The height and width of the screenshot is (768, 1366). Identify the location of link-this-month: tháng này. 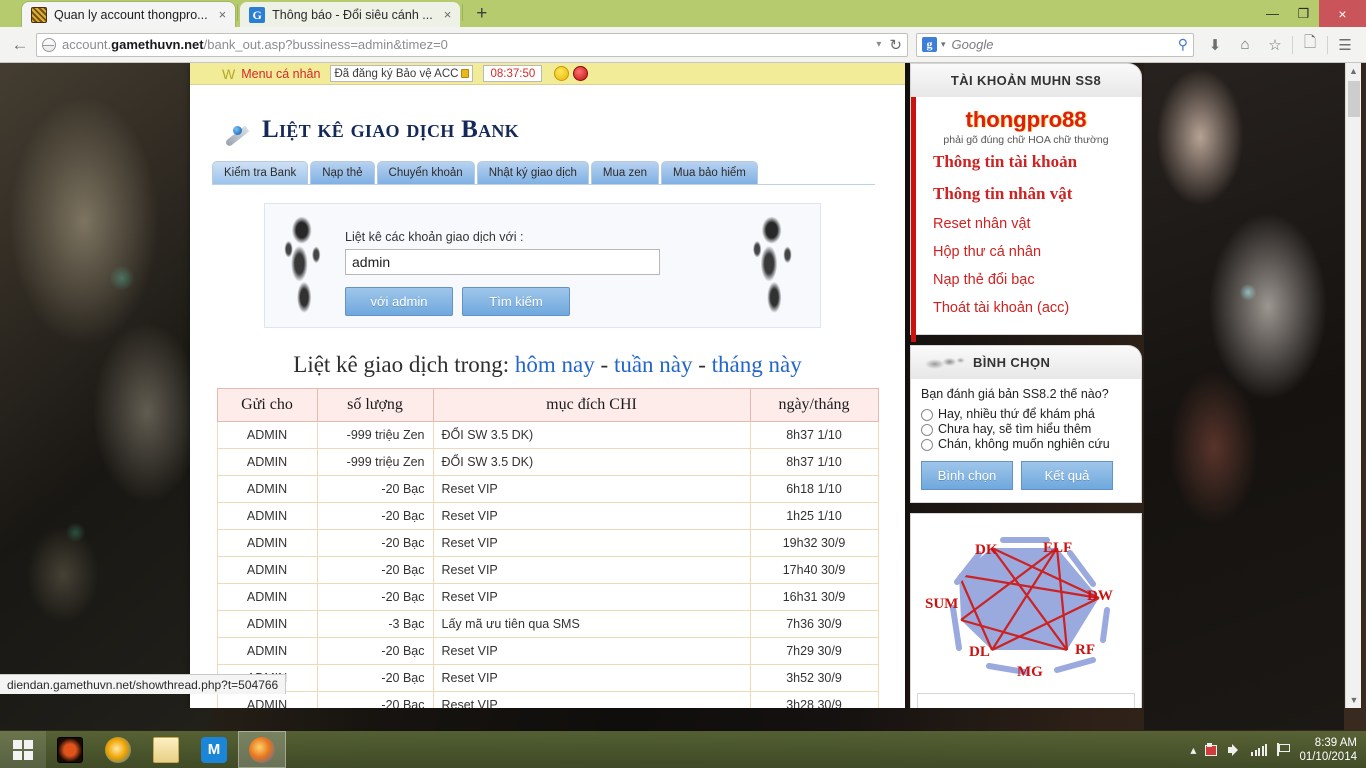
(757, 364).